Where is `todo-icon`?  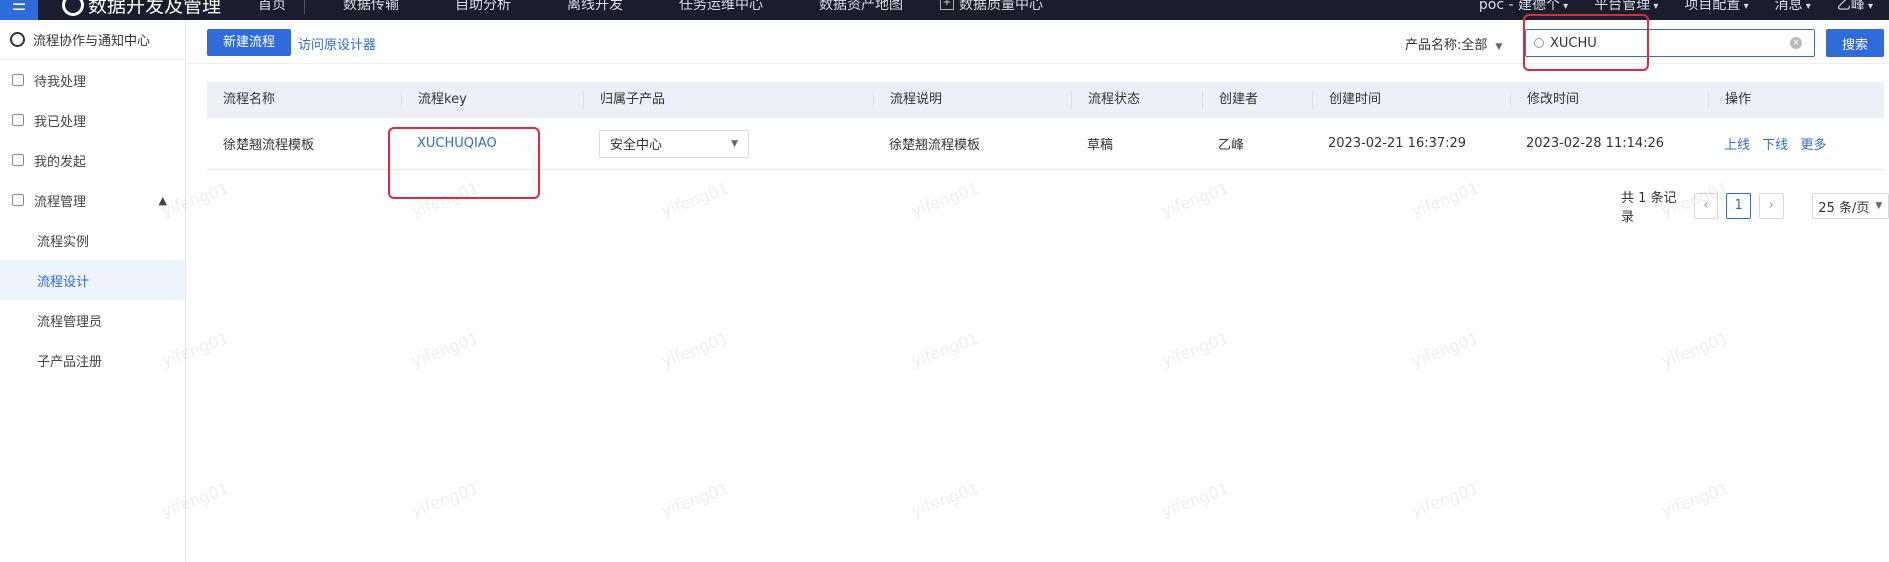 todo-icon is located at coordinates (18, 80).